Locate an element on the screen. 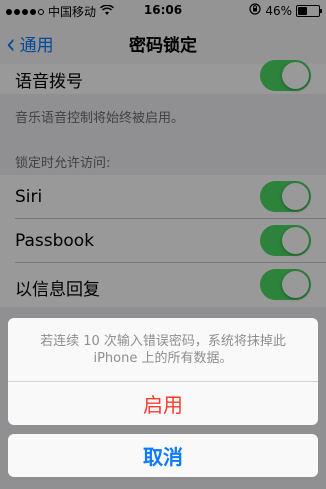  cancel-sheet: 取消 is located at coordinates (163, 455).